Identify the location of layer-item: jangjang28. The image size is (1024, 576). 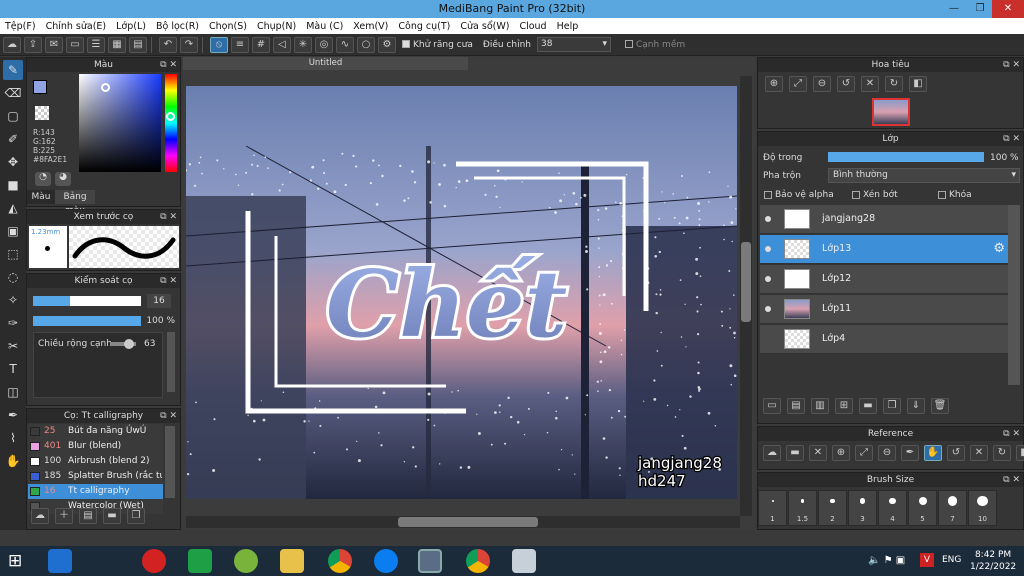
(884, 219).